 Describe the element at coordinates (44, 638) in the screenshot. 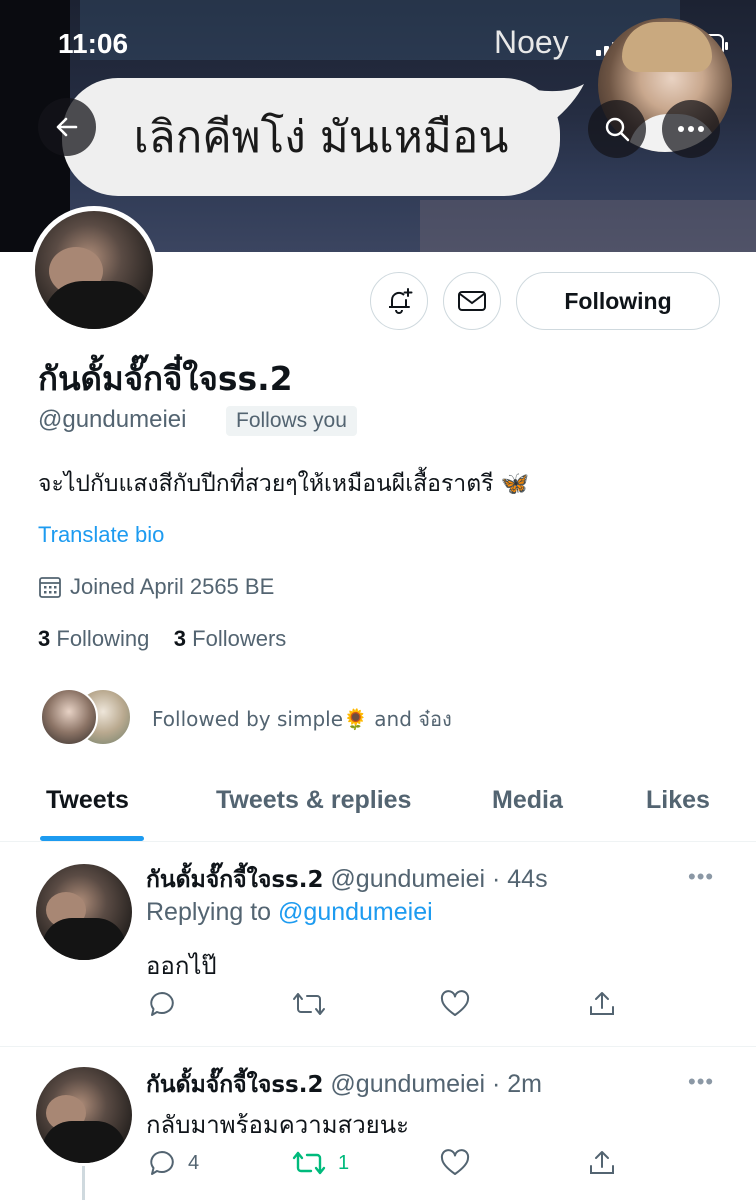

I see `following-count: 3` at that location.